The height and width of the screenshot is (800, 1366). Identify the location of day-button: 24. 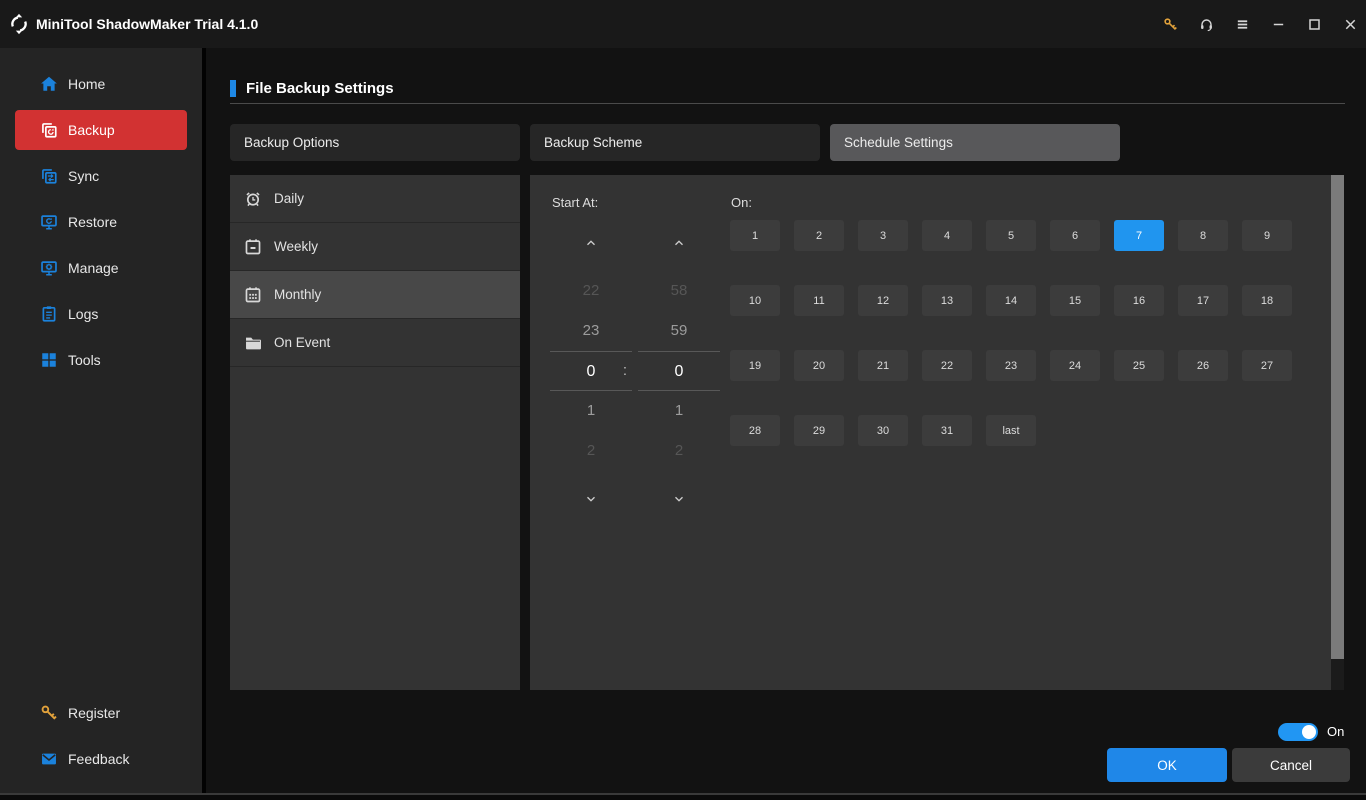
(1075, 365).